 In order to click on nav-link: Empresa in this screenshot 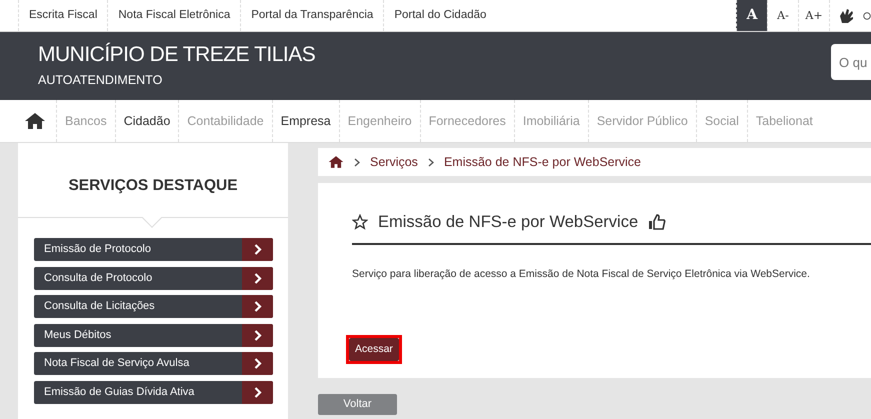, I will do `click(305, 121)`.